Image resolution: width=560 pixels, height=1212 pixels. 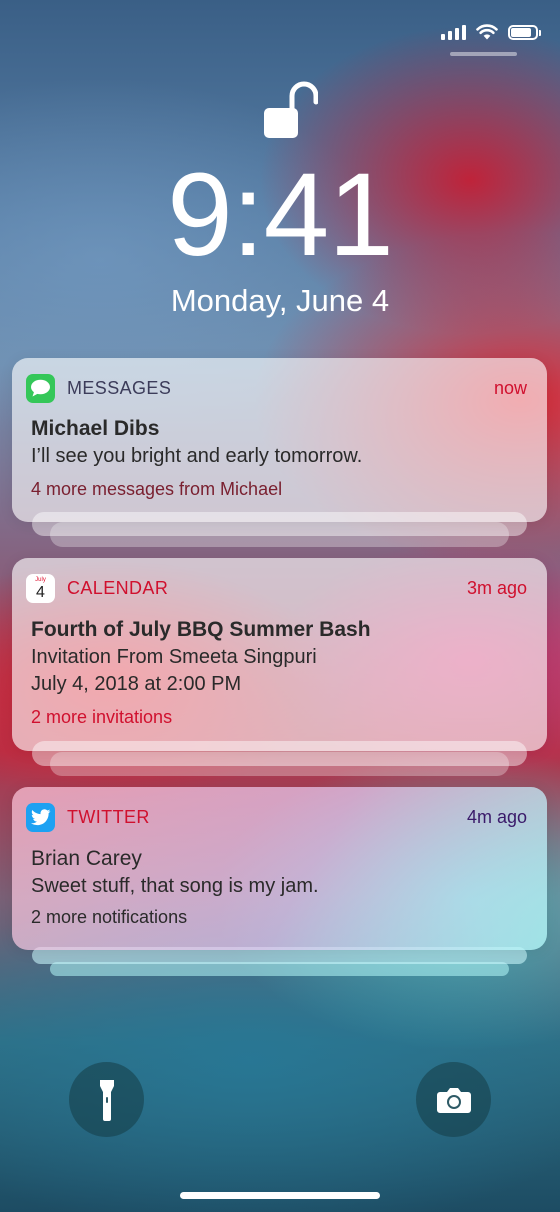 What do you see at coordinates (280, 1195) in the screenshot?
I see `home-indicator` at bounding box center [280, 1195].